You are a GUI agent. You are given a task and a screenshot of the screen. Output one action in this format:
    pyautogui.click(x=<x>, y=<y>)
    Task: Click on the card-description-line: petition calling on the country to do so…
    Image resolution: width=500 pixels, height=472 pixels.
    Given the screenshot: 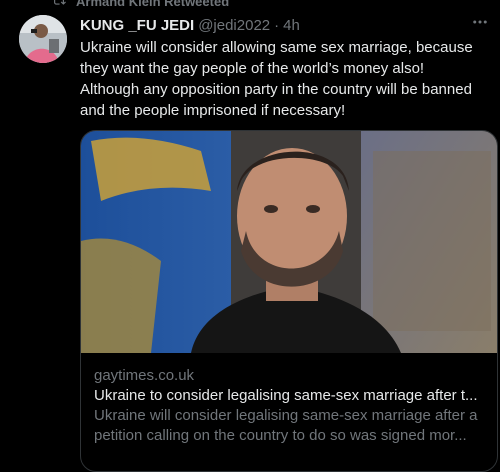 What is the action you would take?
    pyautogui.click(x=280, y=435)
    